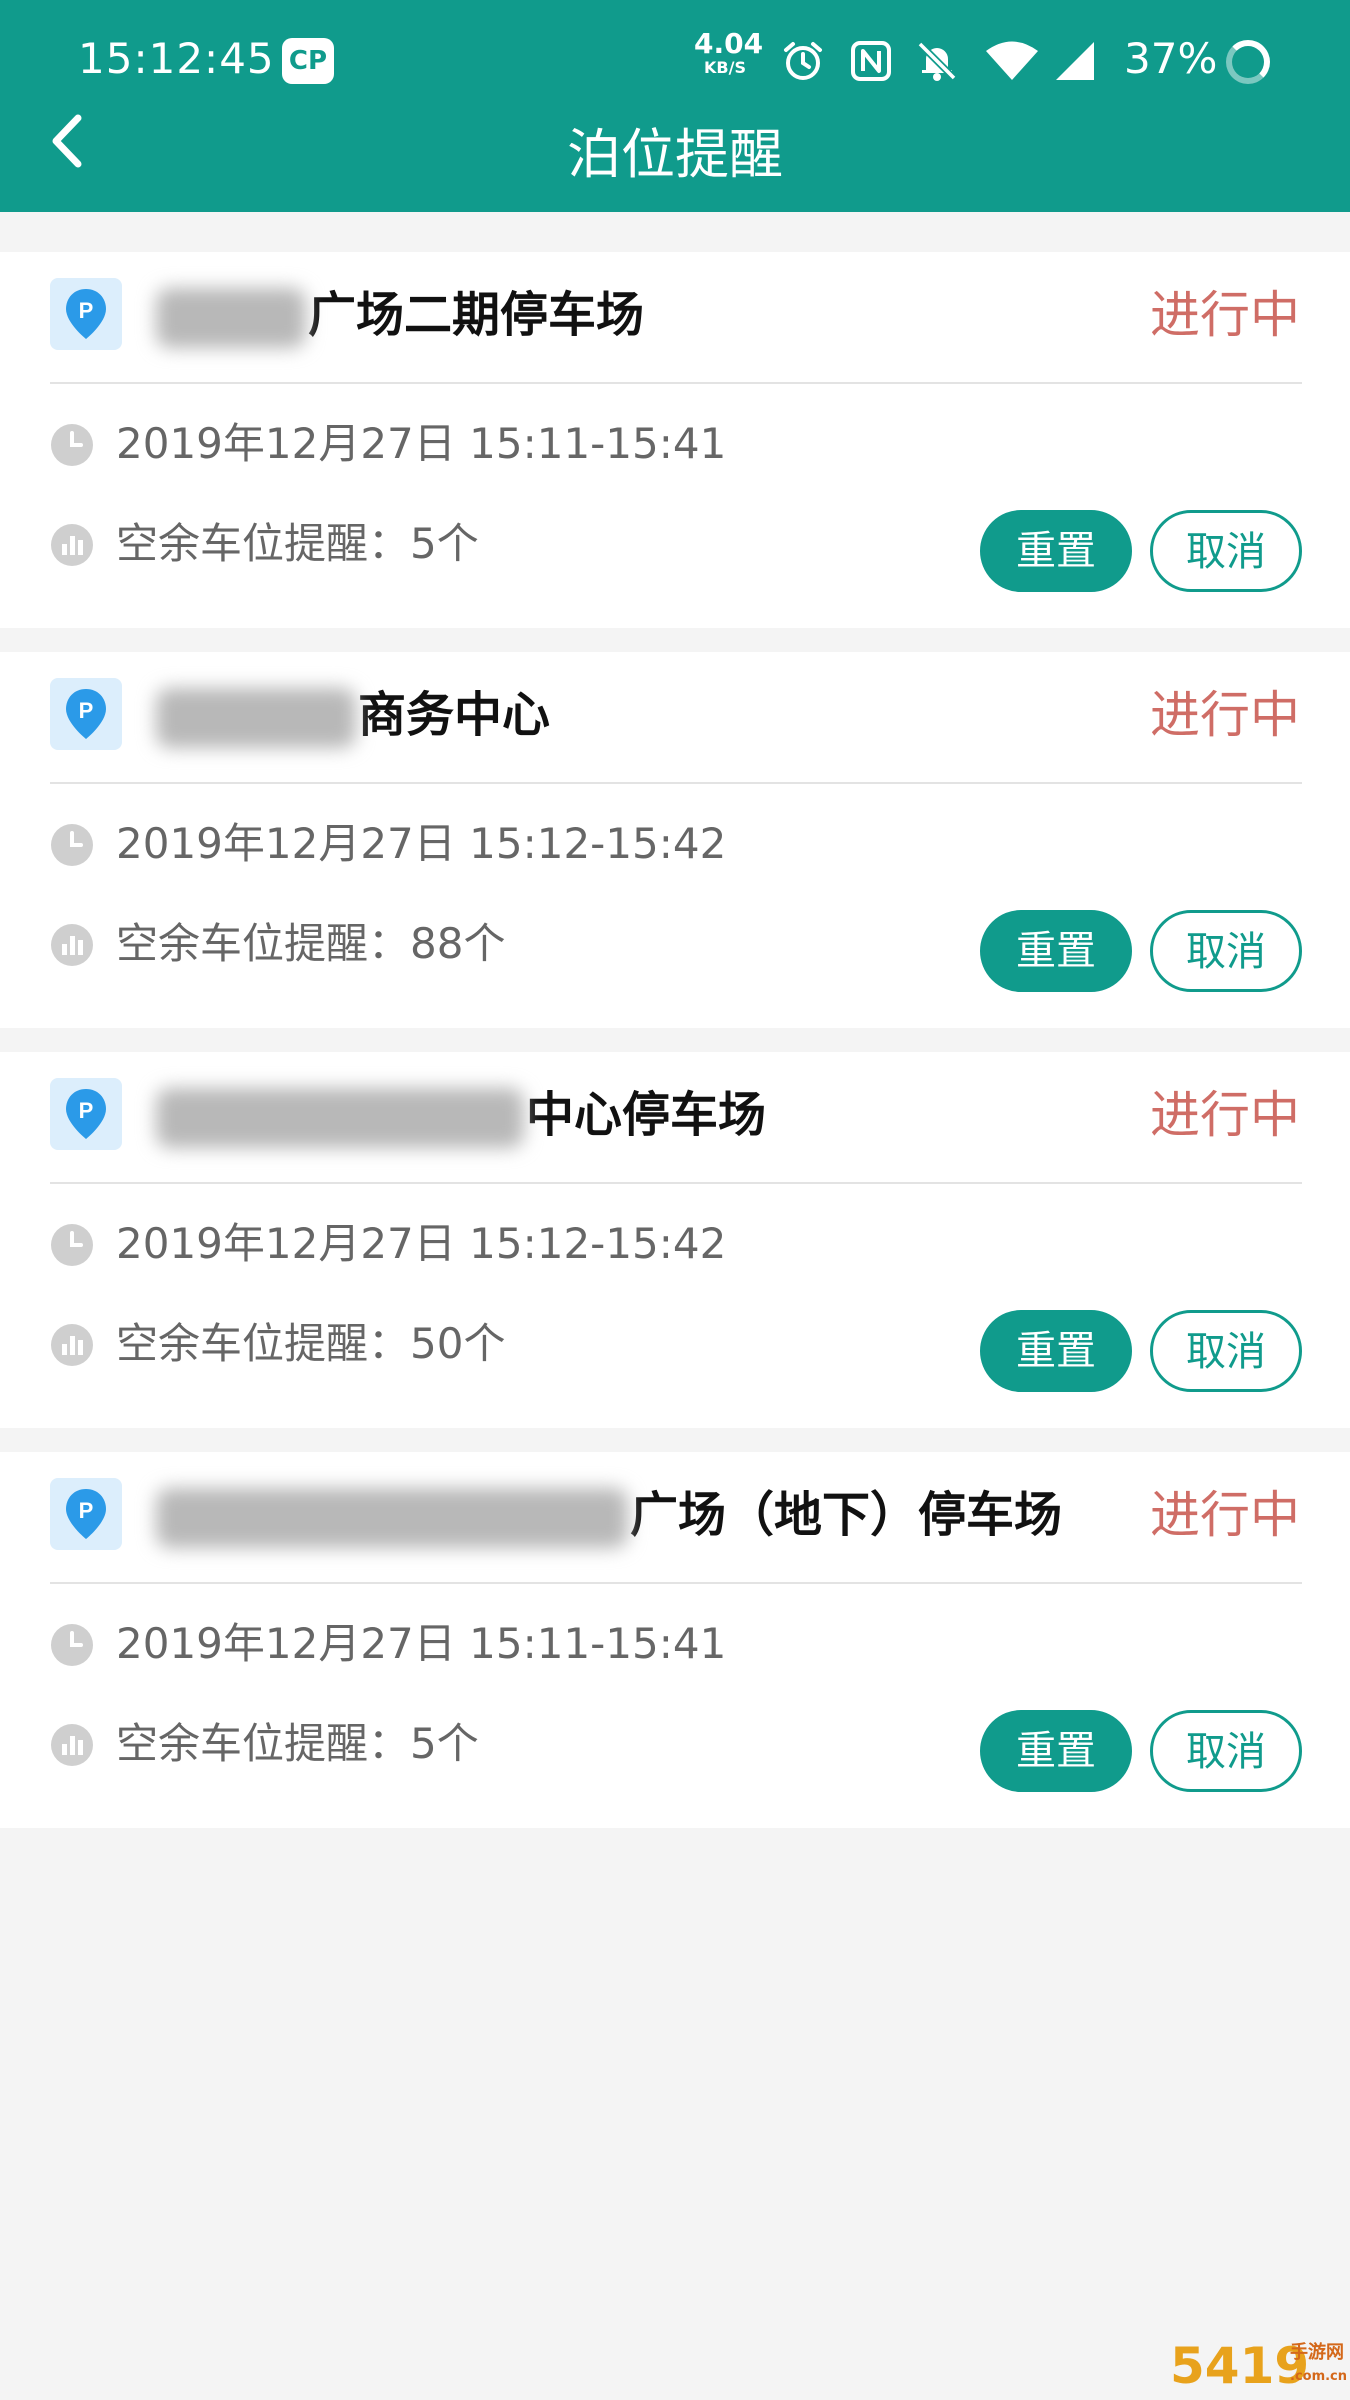 This screenshot has width=1350, height=2400. I want to click on card-header: P 广场（地下）停车场 进行中, so click(675, 1517).